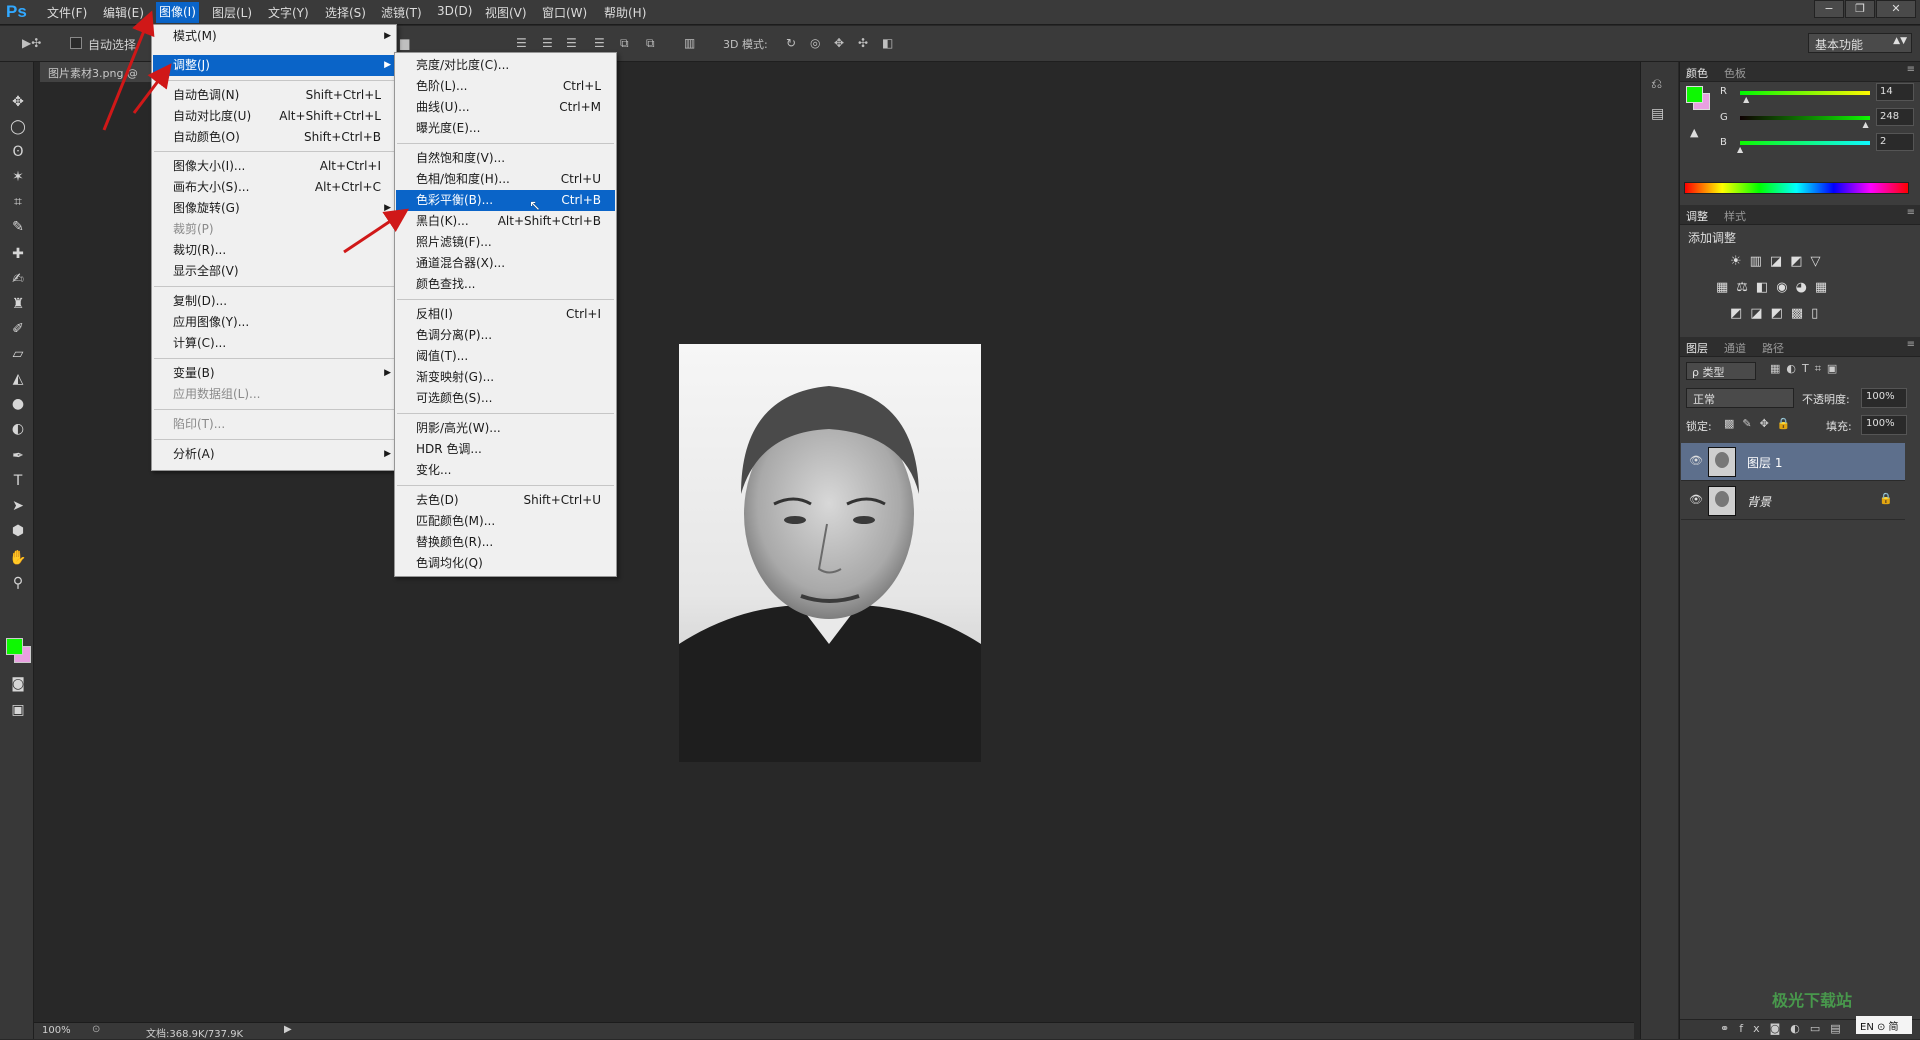  Describe the element at coordinates (1805, 118) in the screenshot. I see `channel-g-slider` at that location.